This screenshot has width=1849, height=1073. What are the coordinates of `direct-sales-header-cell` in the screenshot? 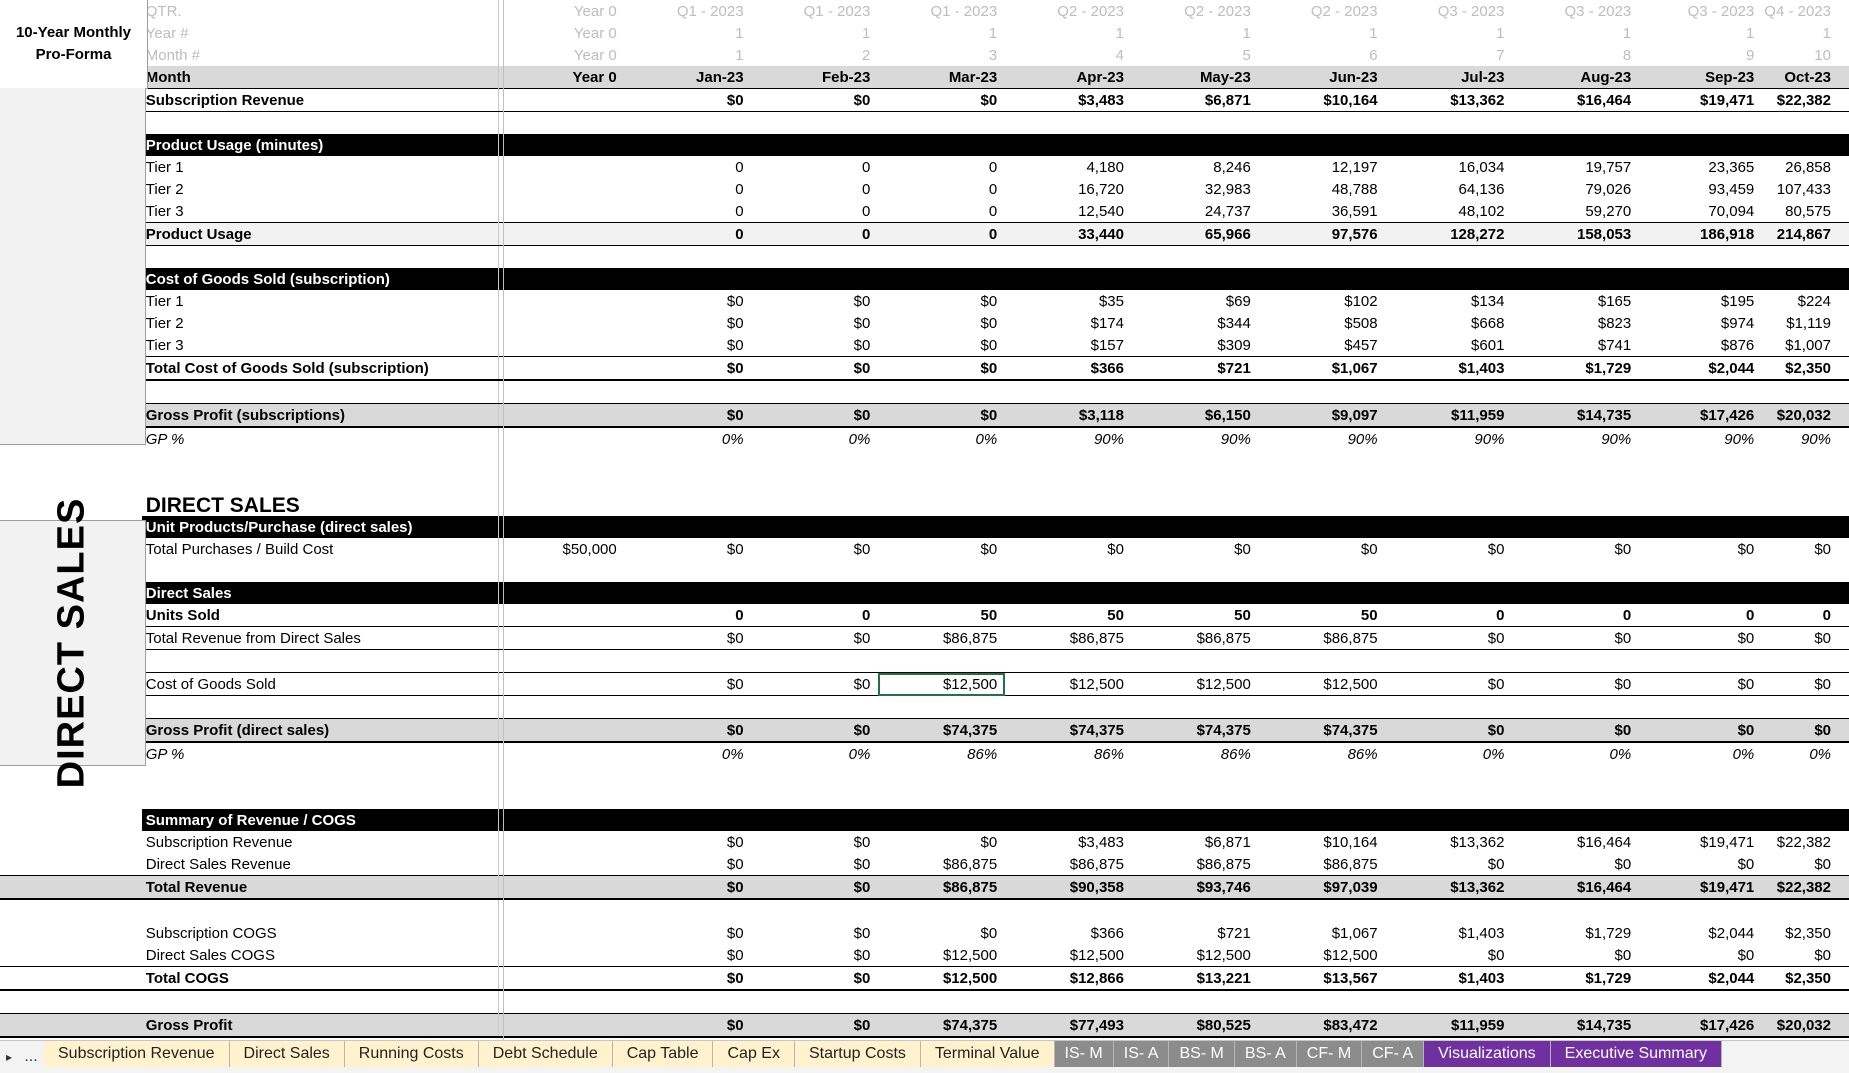 It's located at (815, 593).